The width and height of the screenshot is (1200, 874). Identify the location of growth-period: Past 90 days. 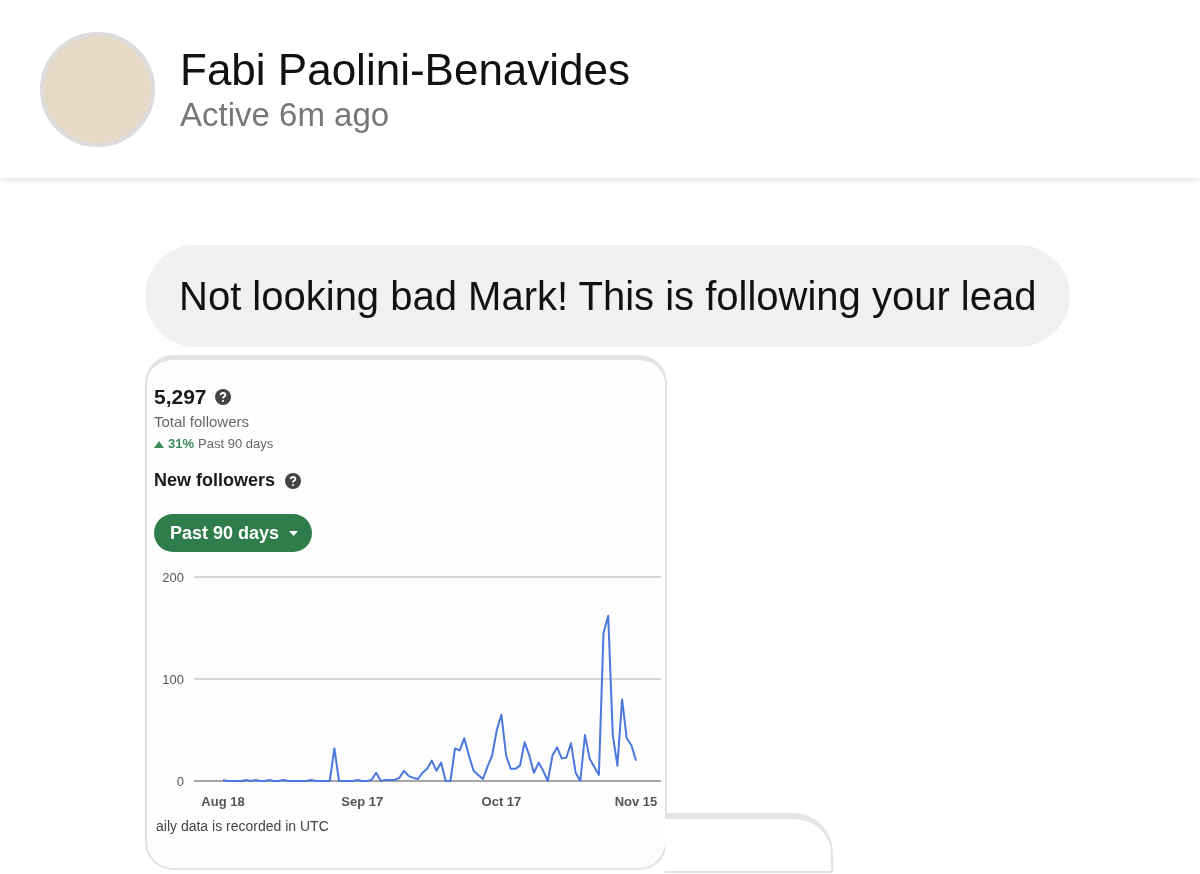
(236, 444).